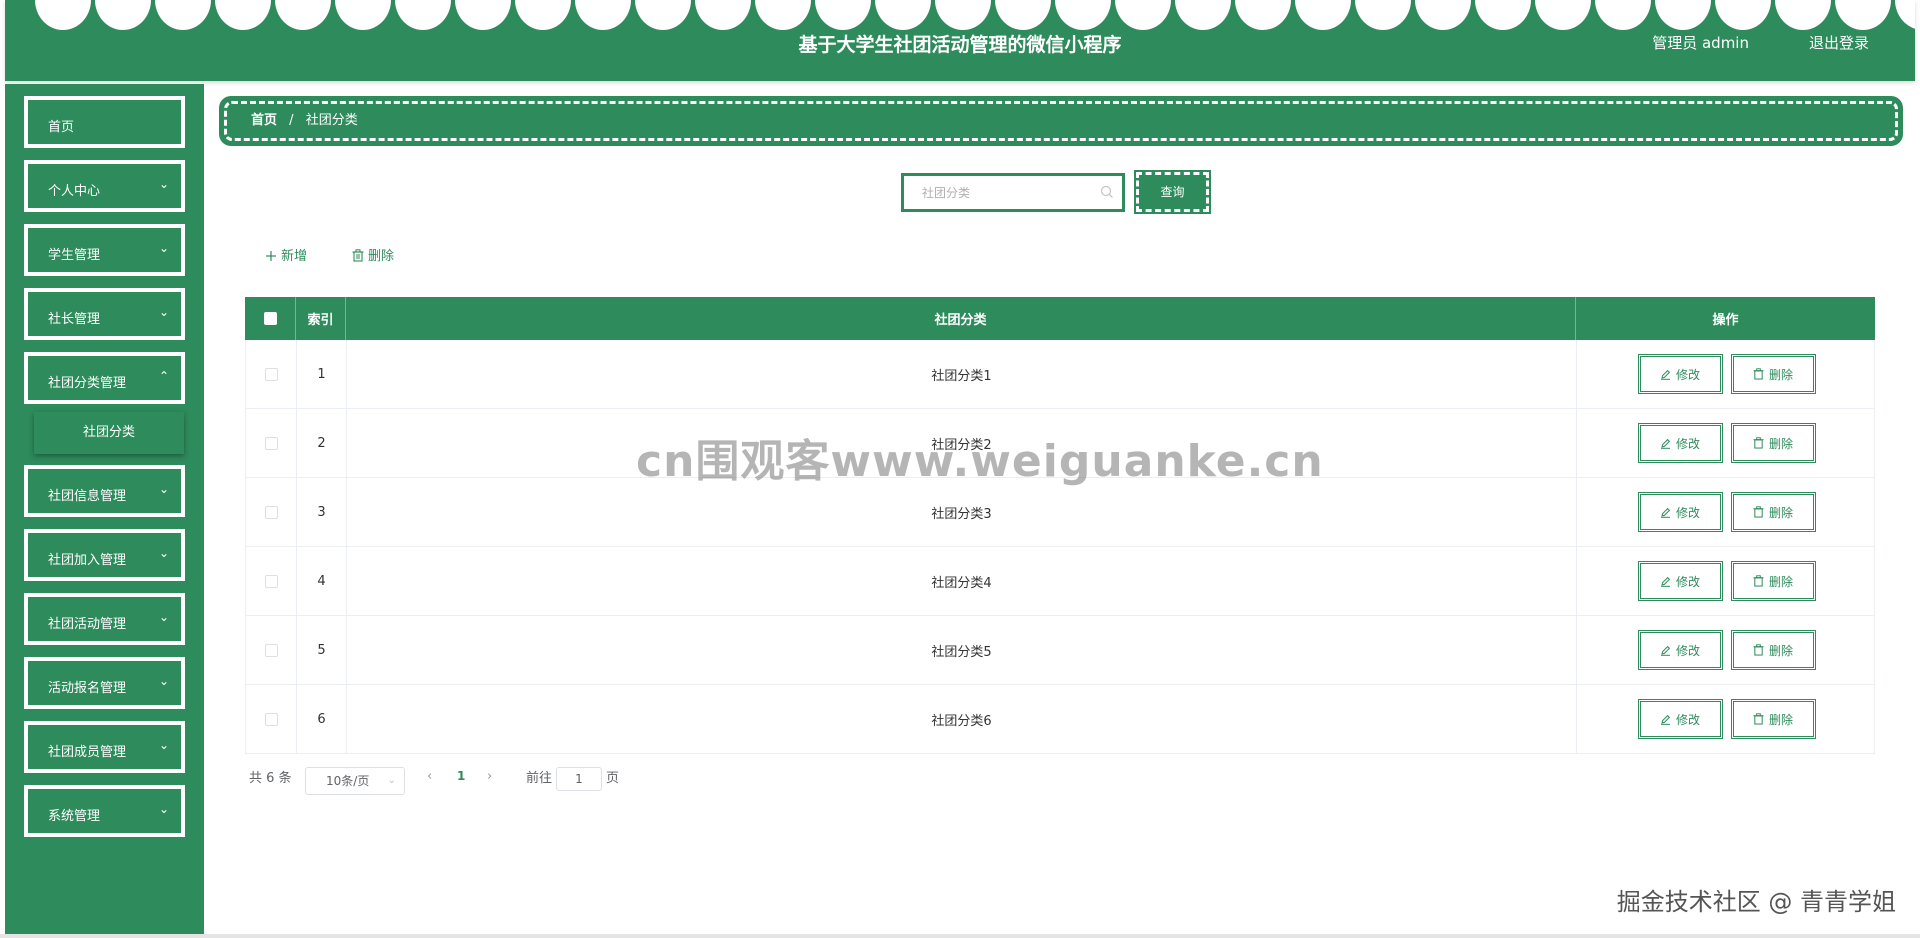 The width and height of the screenshot is (1920, 938). I want to click on sidebar-item-club-category-management: 社团分类管理 ⌃, so click(104, 378).